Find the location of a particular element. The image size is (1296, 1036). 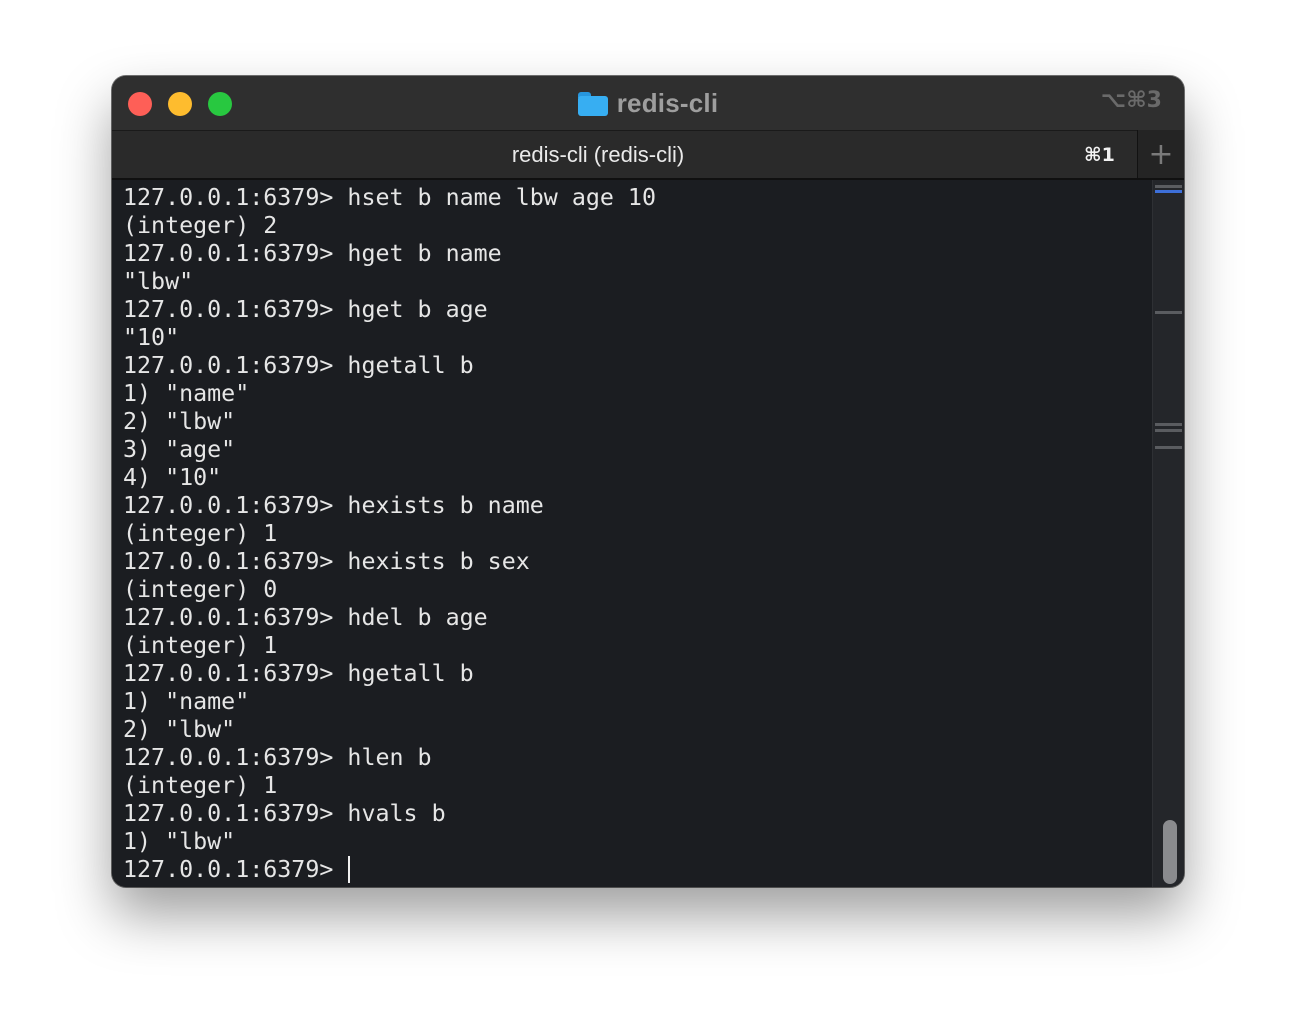

terminal-line: 127.0.0.1:6379> hset b name lbw age 10 is located at coordinates (389, 197).